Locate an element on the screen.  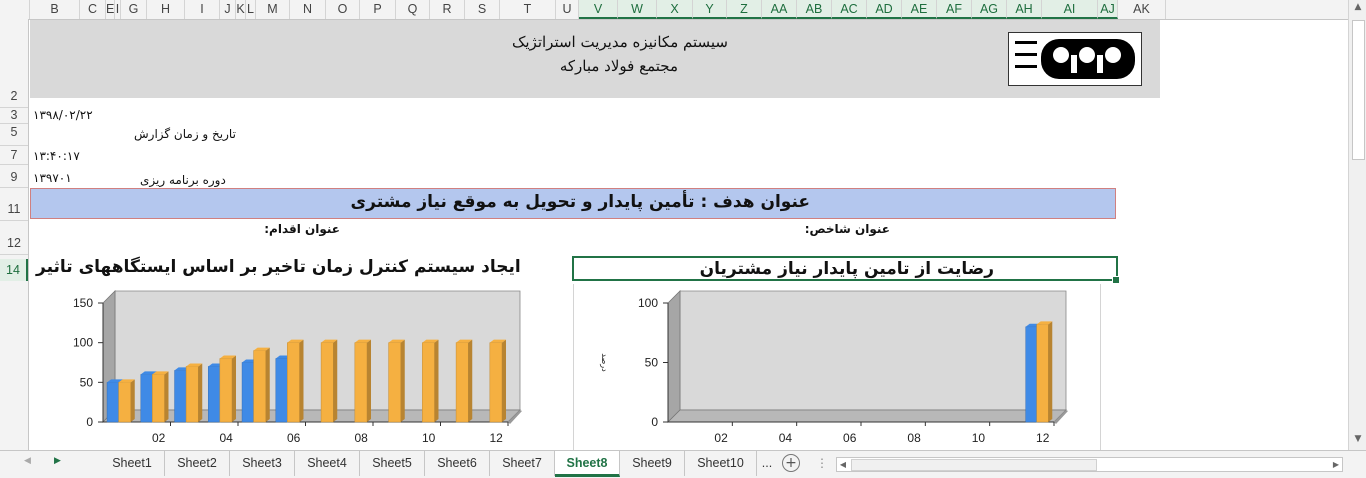
tab-scroll-left-icon: ◀ is located at coordinates (27, 461).